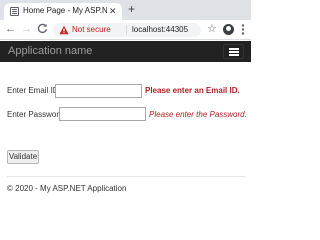  What do you see at coordinates (26, 29) in the screenshot?
I see `forward-arrow-icon: →` at bounding box center [26, 29].